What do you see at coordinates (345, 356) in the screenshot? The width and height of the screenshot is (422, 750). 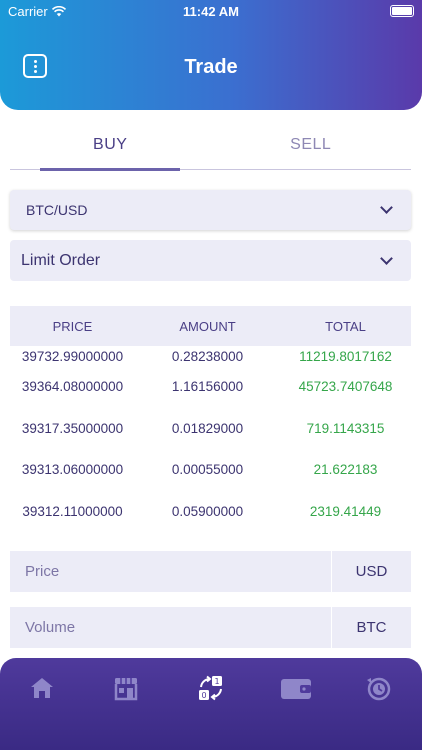 I see `row-total: 11219.8017162` at bounding box center [345, 356].